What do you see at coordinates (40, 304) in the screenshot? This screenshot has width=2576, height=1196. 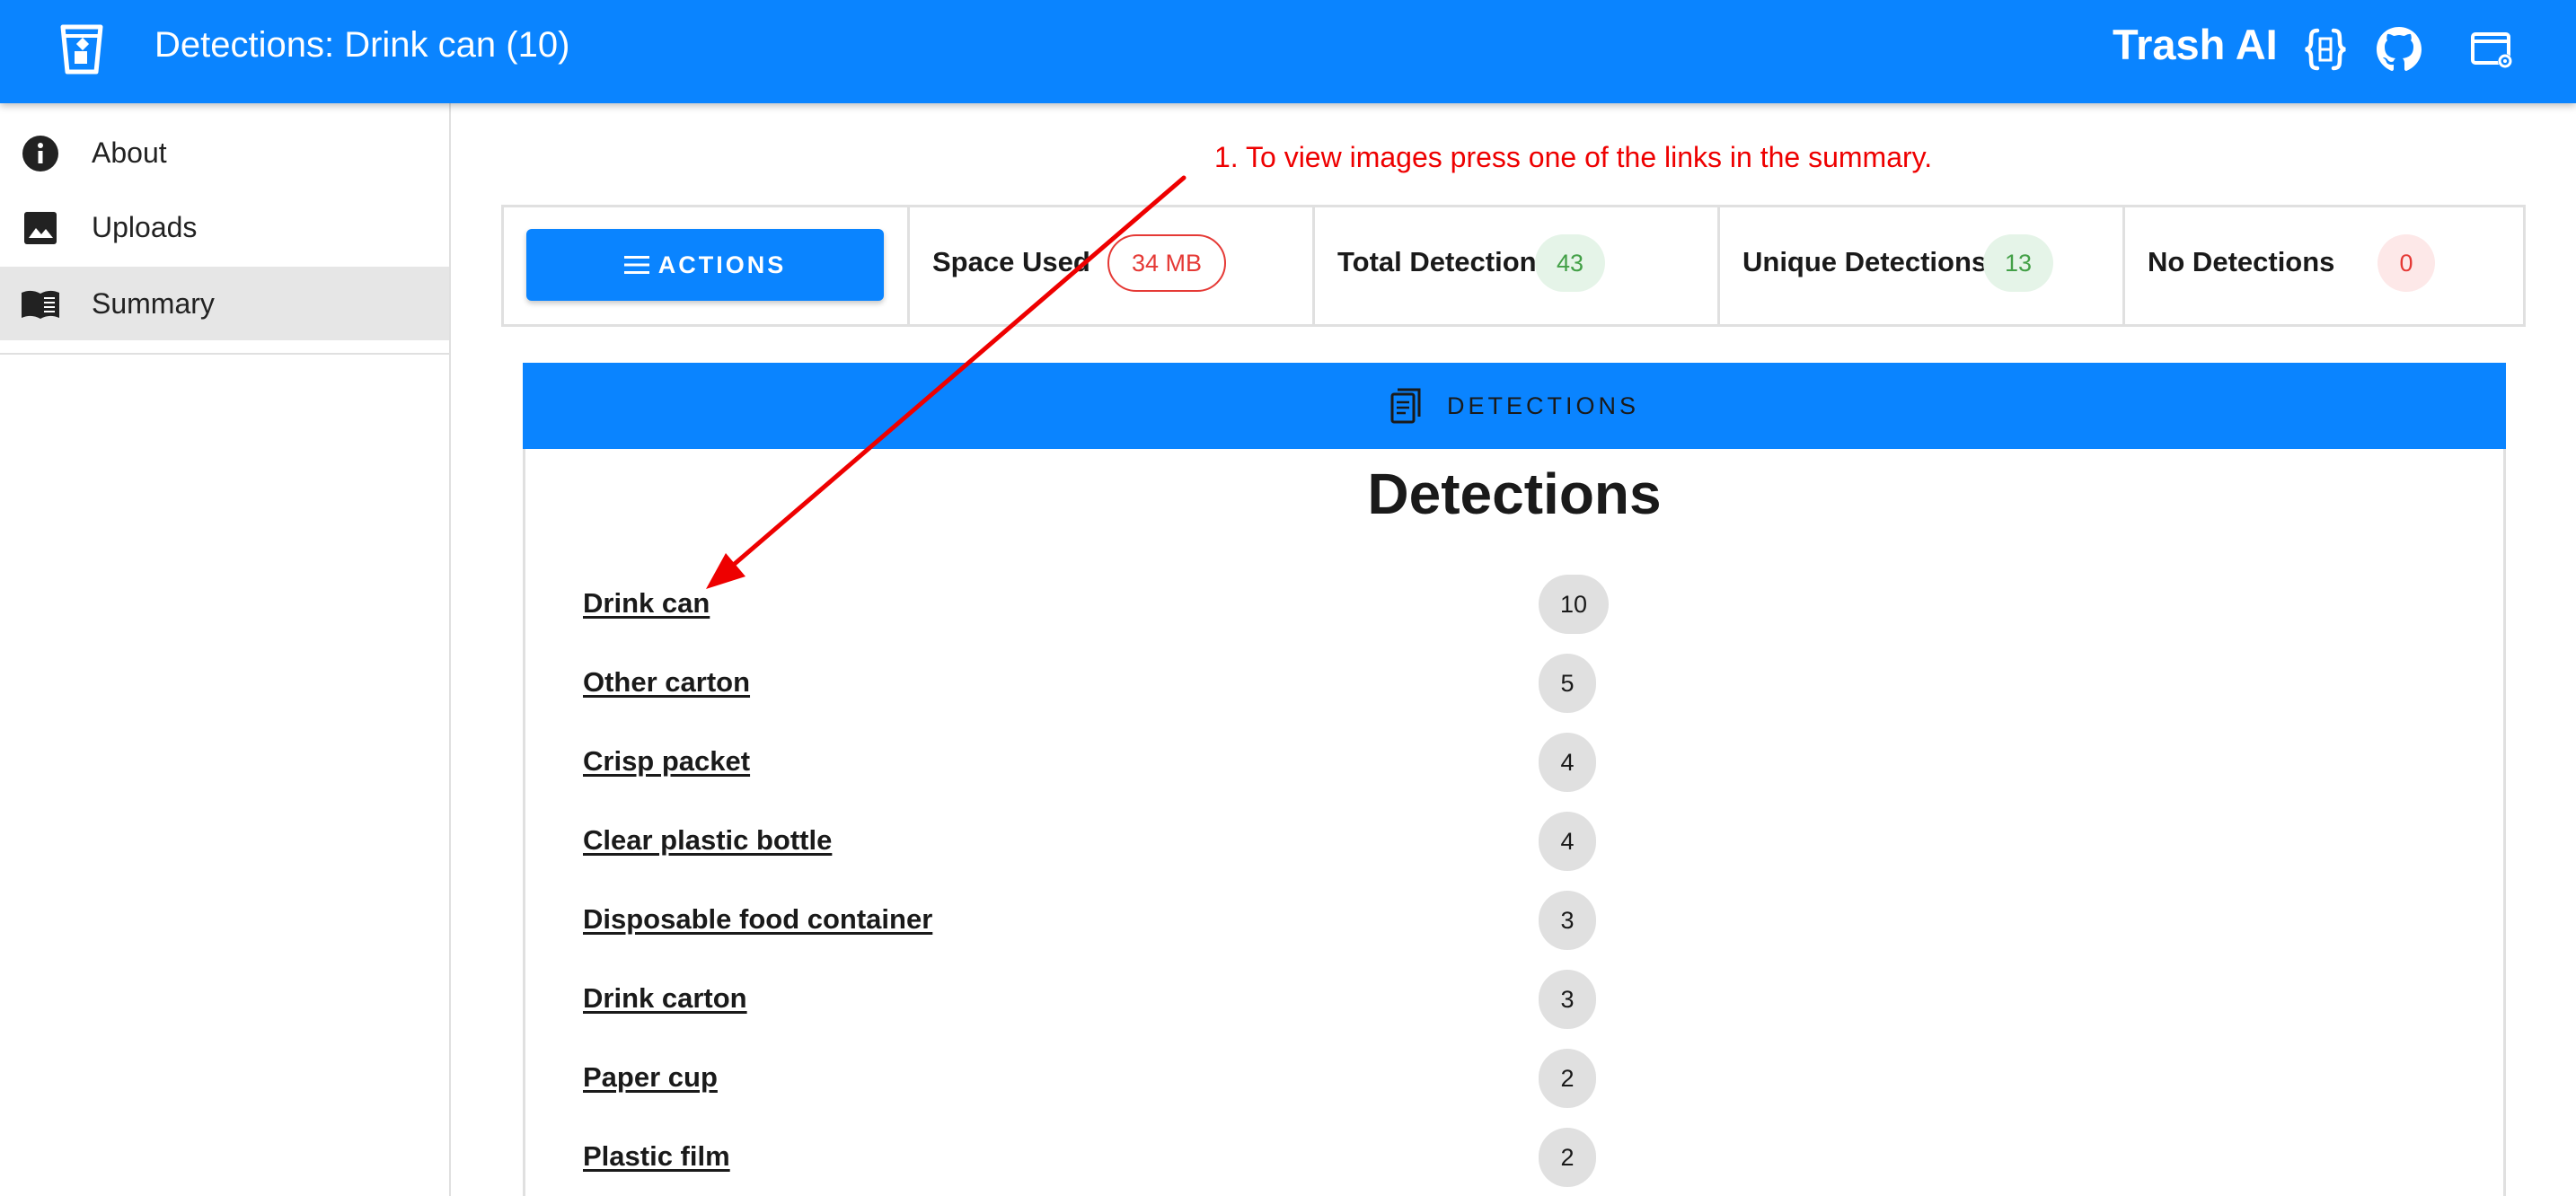 I see `book-icon` at bounding box center [40, 304].